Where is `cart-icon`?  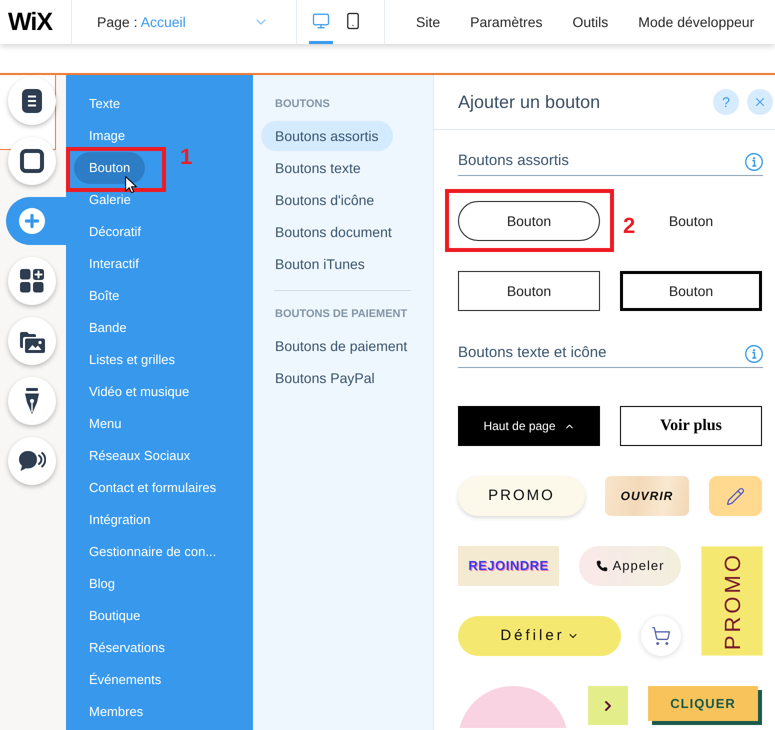
cart-icon is located at coordinates (661, 636).